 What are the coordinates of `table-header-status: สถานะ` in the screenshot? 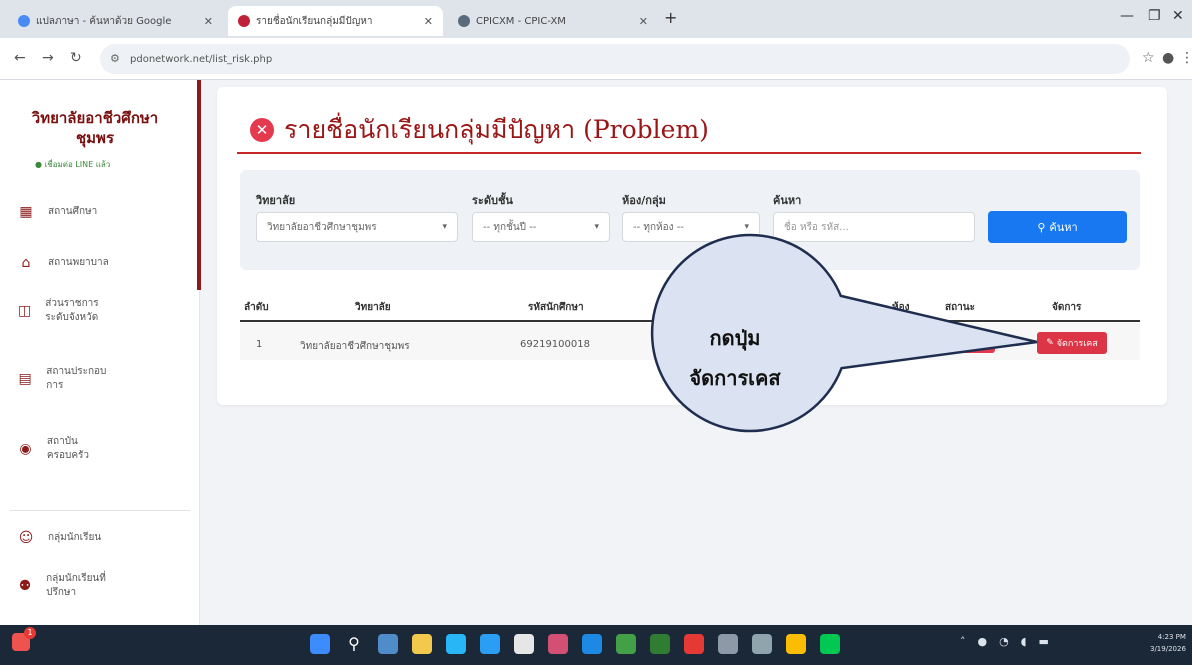 It's located at (960, 307).